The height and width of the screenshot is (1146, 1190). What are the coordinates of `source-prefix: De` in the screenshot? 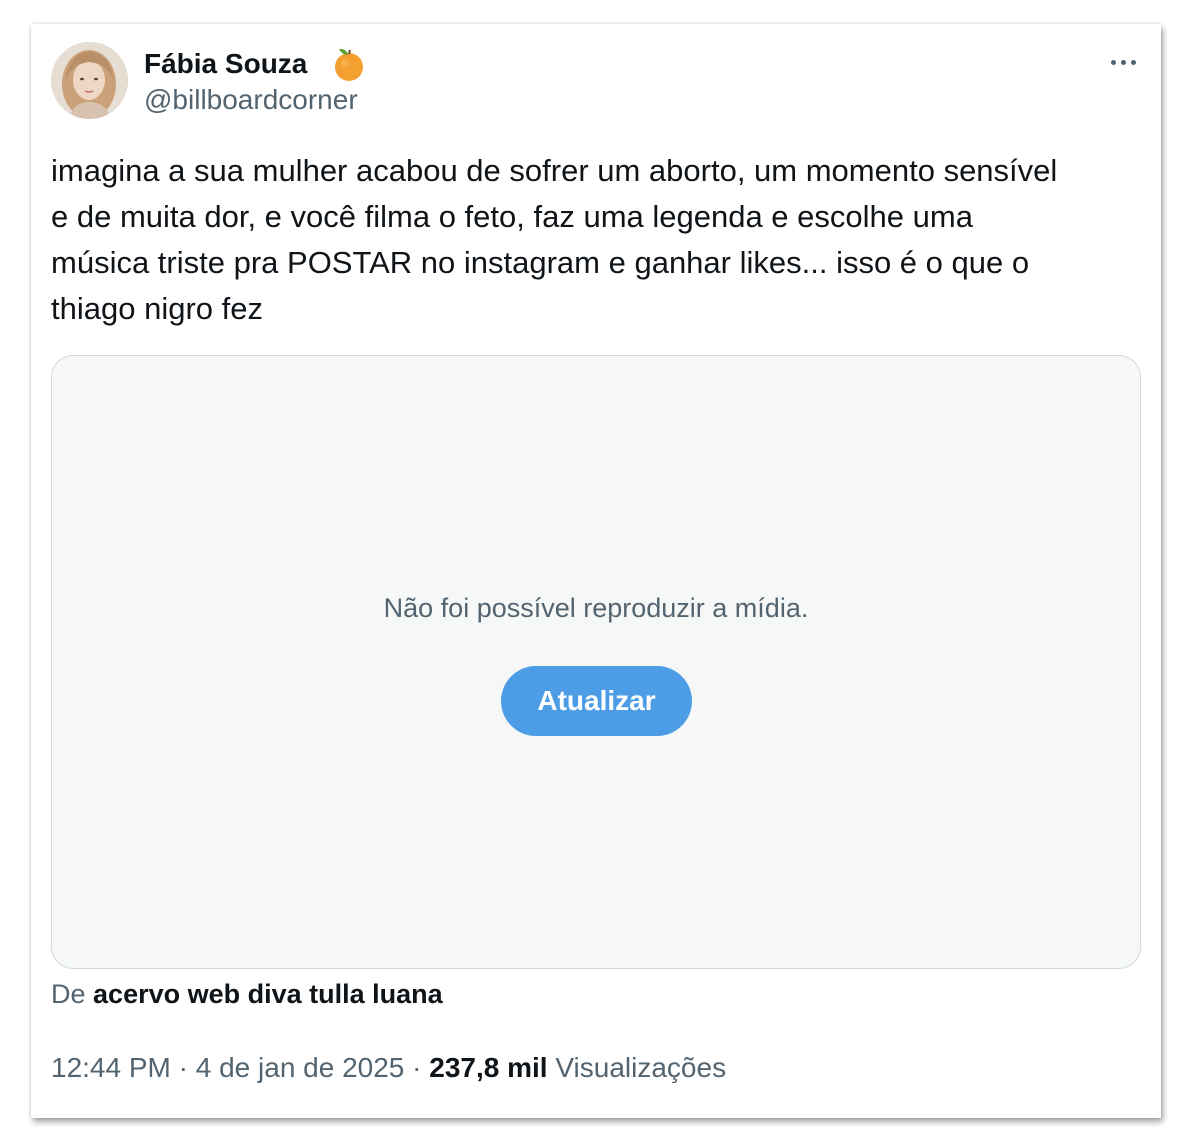 It's located at (68, 994).